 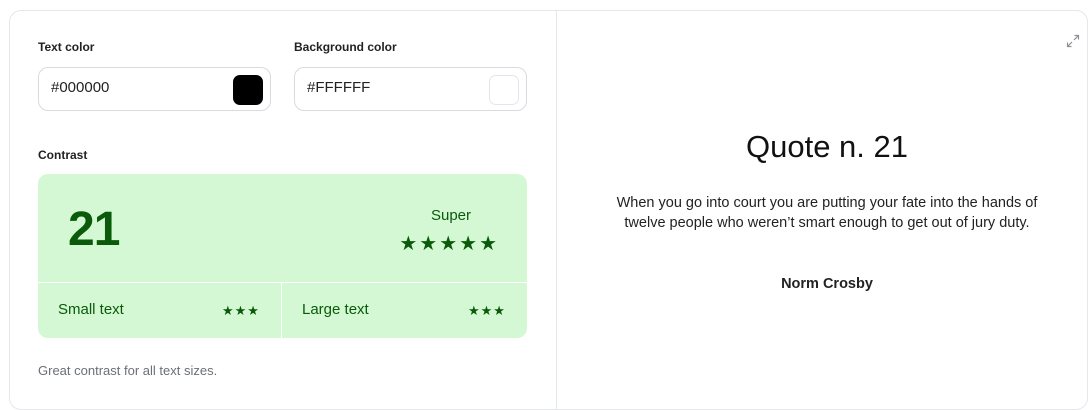 I want to click on large-text-label: Large text, so click(x=335, y=309).